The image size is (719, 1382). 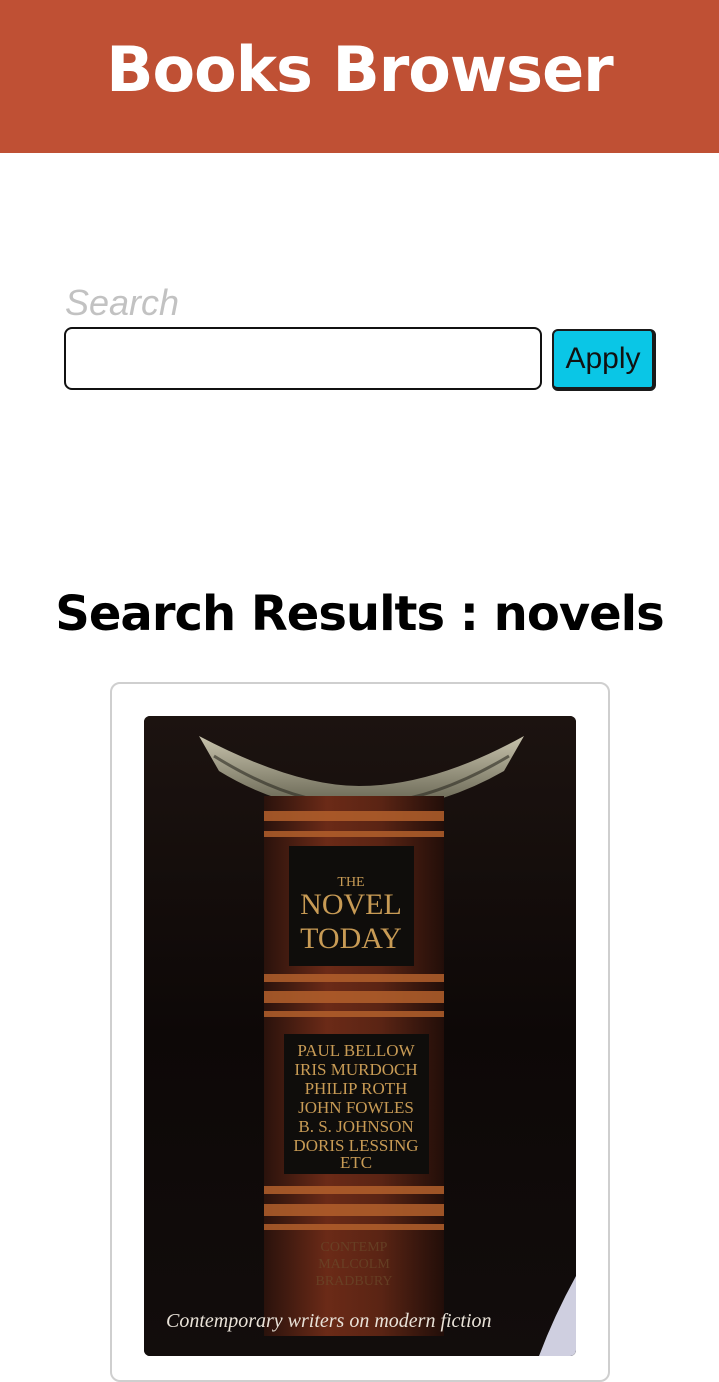 What do you see at coordinates (355, 1069) in the screenshot?
I see `svg-text: IRIS MURDOCH` at bounding box center [355, 1069].